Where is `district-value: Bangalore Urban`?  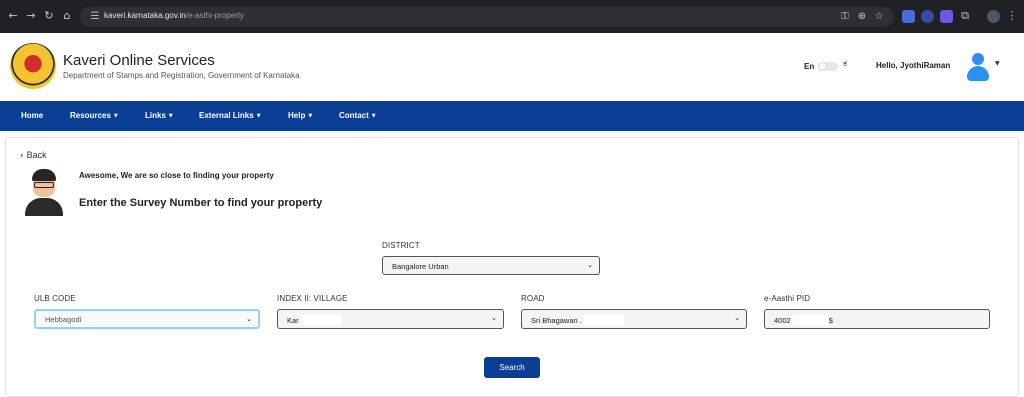 district-value: Bangalore Urban is located at coordinates (420, 266).